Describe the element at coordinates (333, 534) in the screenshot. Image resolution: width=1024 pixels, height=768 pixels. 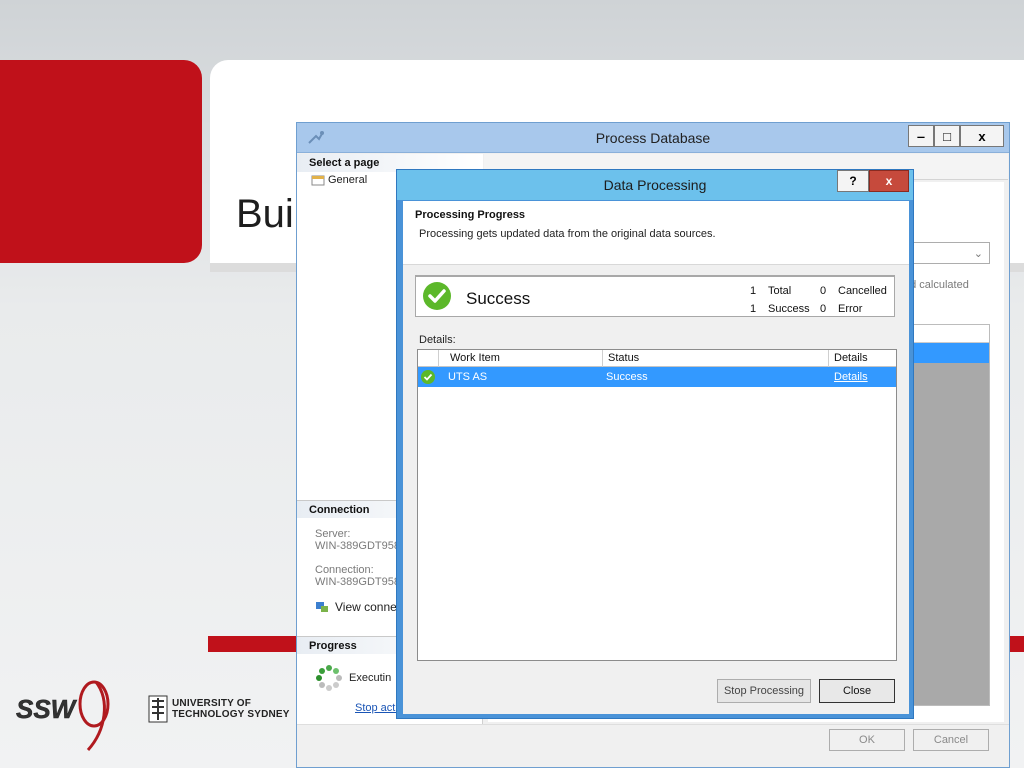
I see `server-label: Server:` at that location.